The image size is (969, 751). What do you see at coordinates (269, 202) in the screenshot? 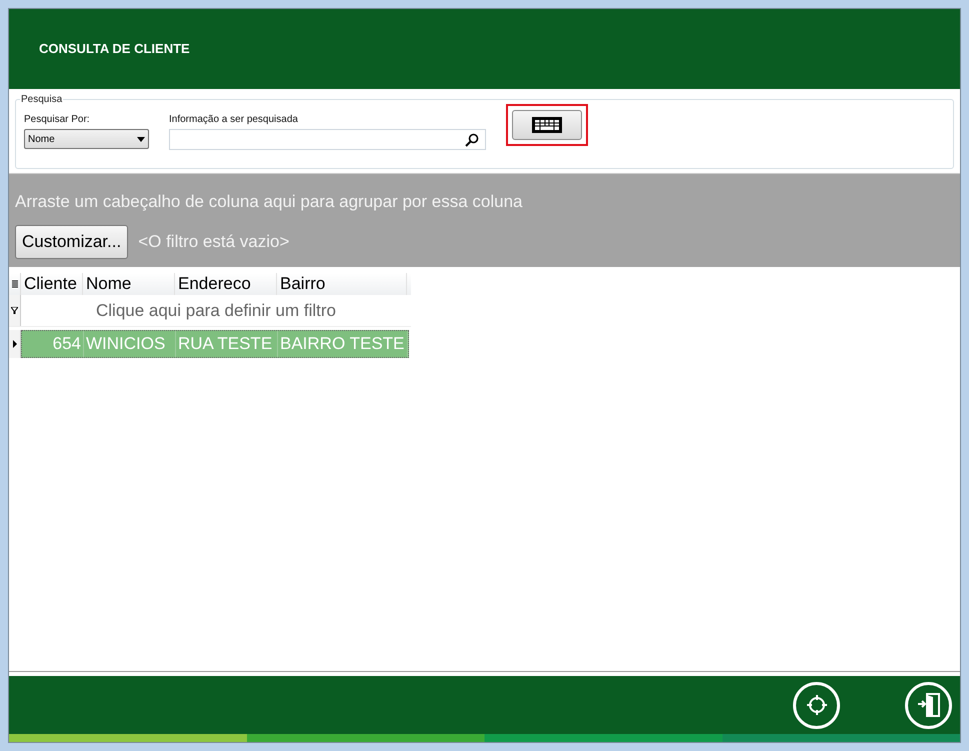
I see `group-hint: Arraste um cabeçalho de coluna aqui para agrupar por essa coluna` at bounding box center [269, 202].